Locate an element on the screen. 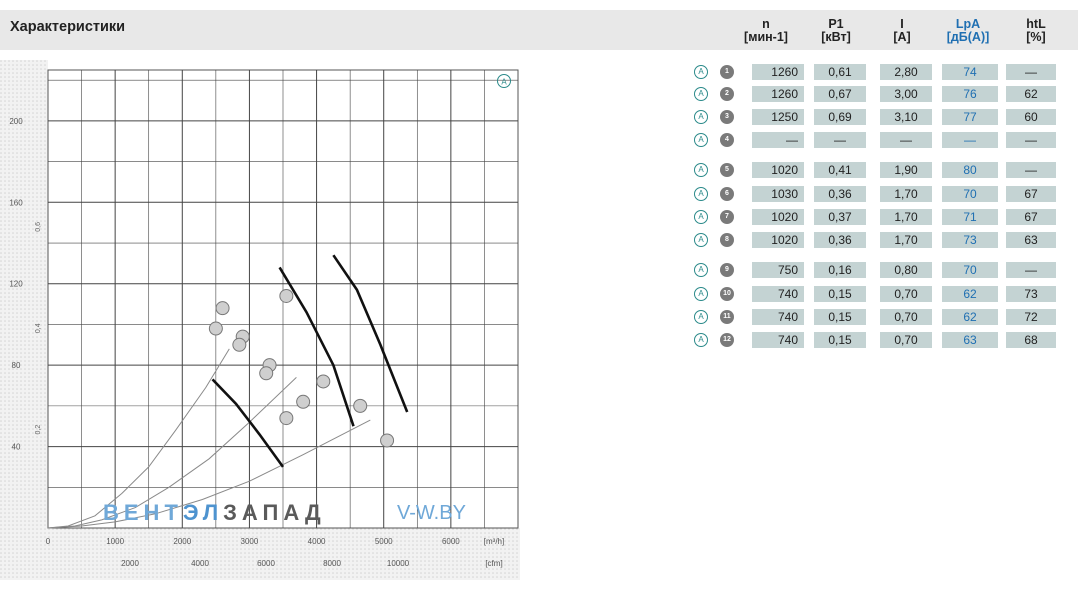 The image size is (1078, 595). table-row: A 7 1020 0,37 1,70 71 67 is located at coordinates (879, 217).